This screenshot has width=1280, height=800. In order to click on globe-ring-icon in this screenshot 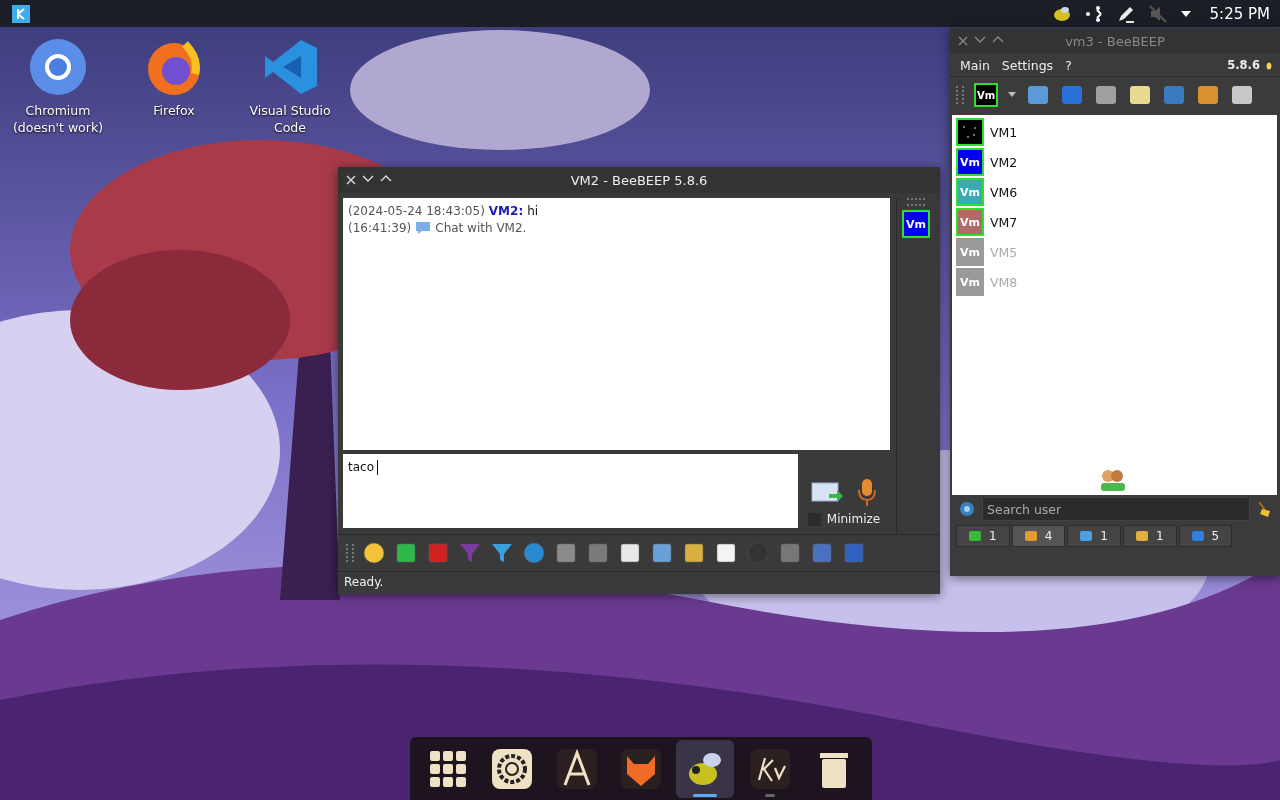, I will do `click(58, 67)`.